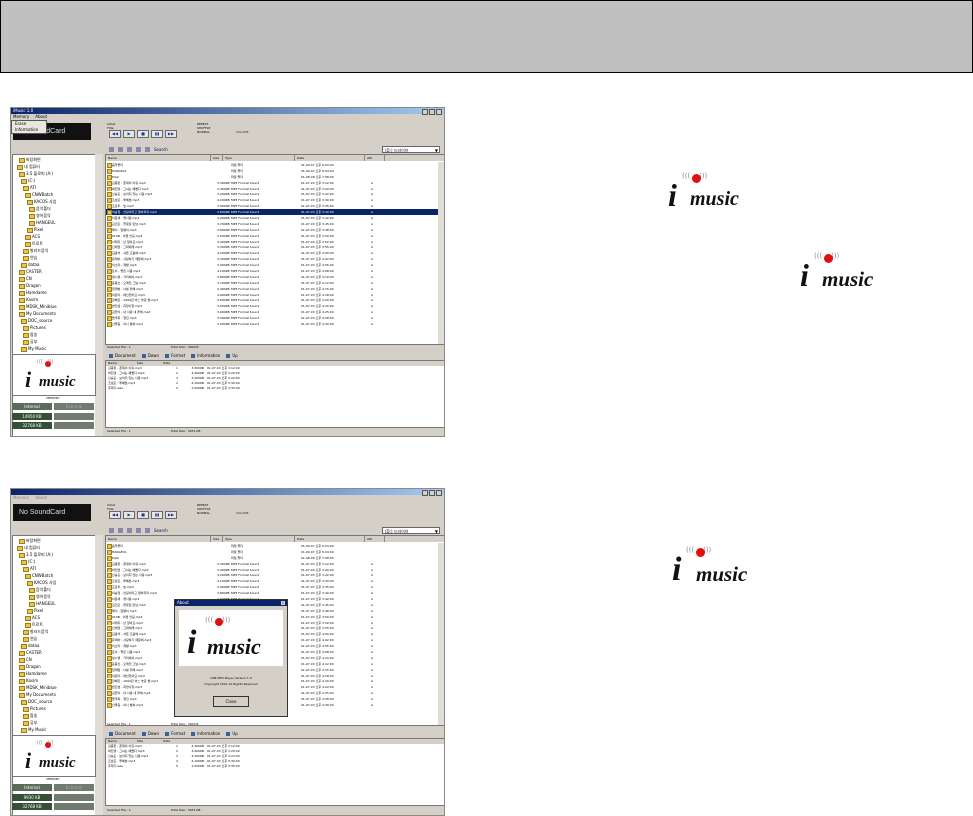  Describe the element at coordinates (171, 515) in the screenshot. I see `next-button: ▶▶` at that location.